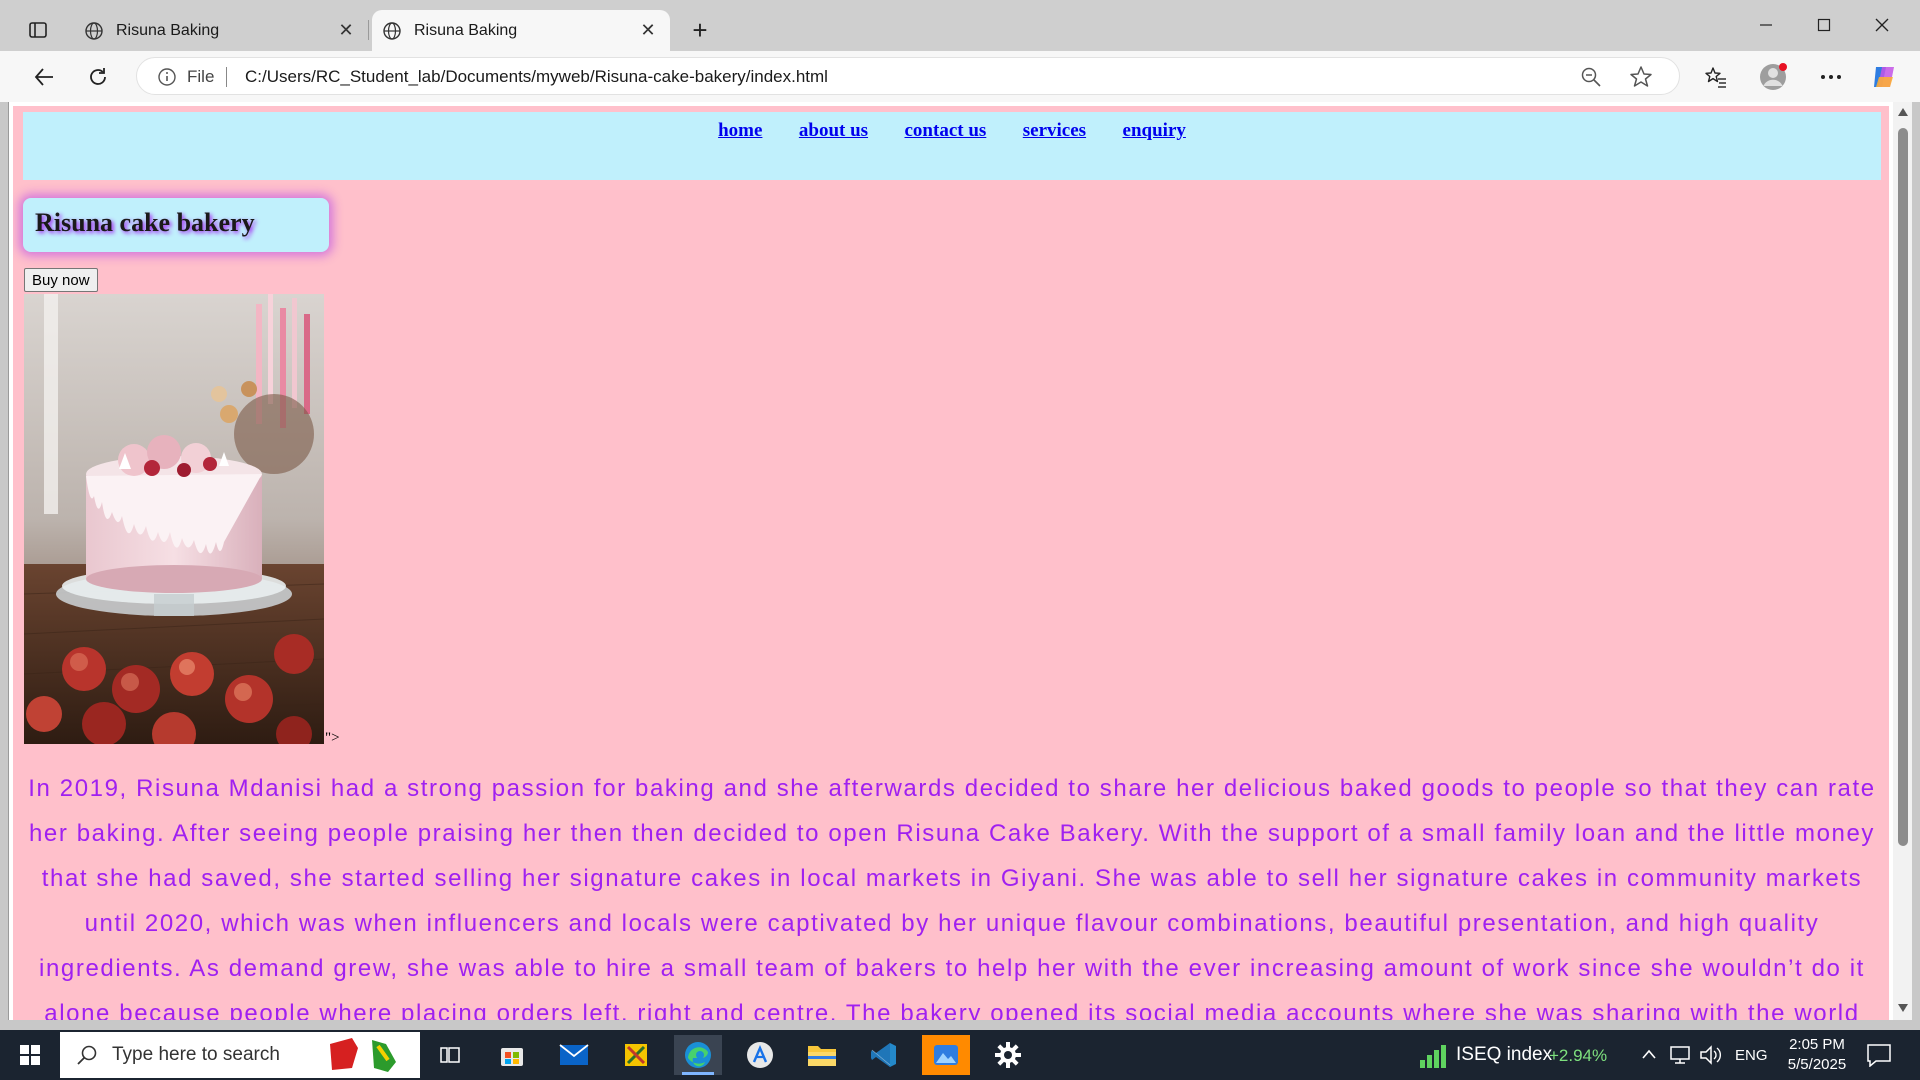 The height and width of the screenshot is (1080, 1920). I want to click on search-highlight-icon, so click(363, 1055).